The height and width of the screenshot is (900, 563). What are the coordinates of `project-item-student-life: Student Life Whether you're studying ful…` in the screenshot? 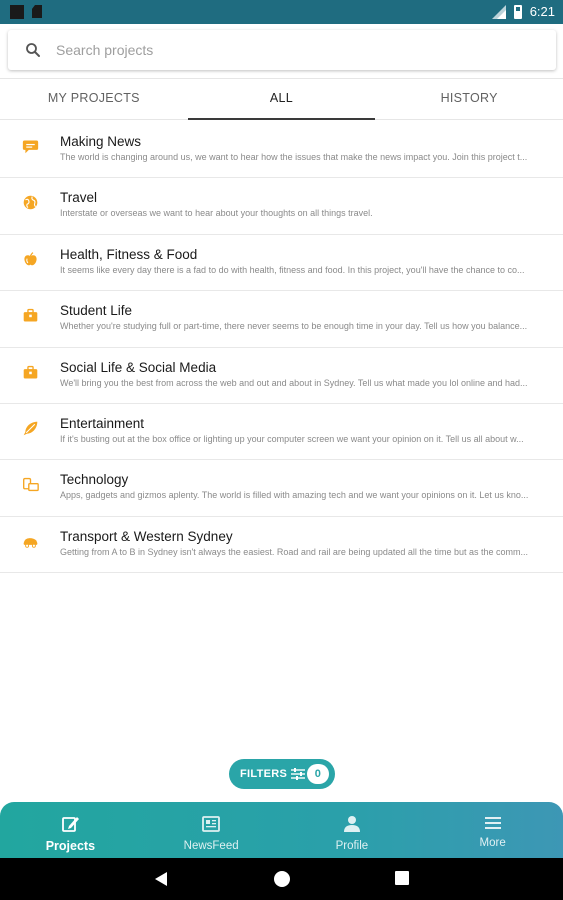 It's located at (281, 319).